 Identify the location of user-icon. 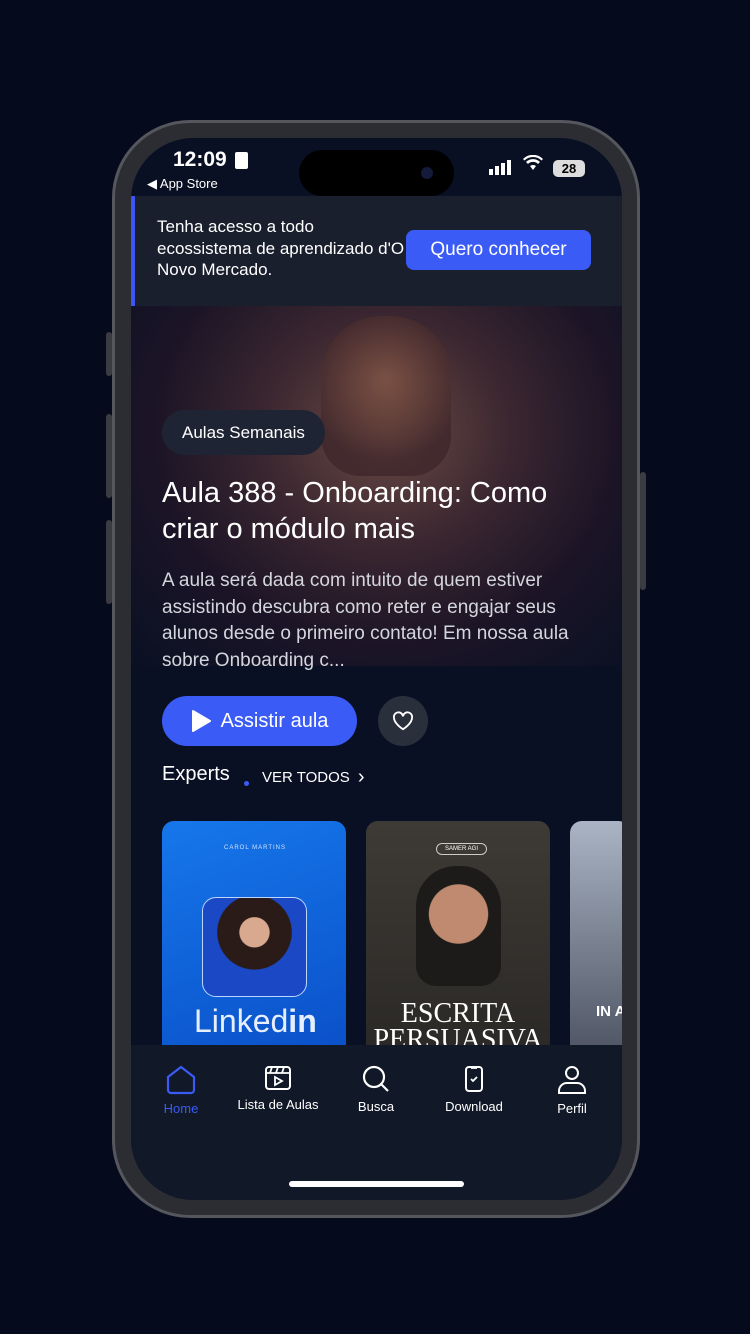
(572, 1080).